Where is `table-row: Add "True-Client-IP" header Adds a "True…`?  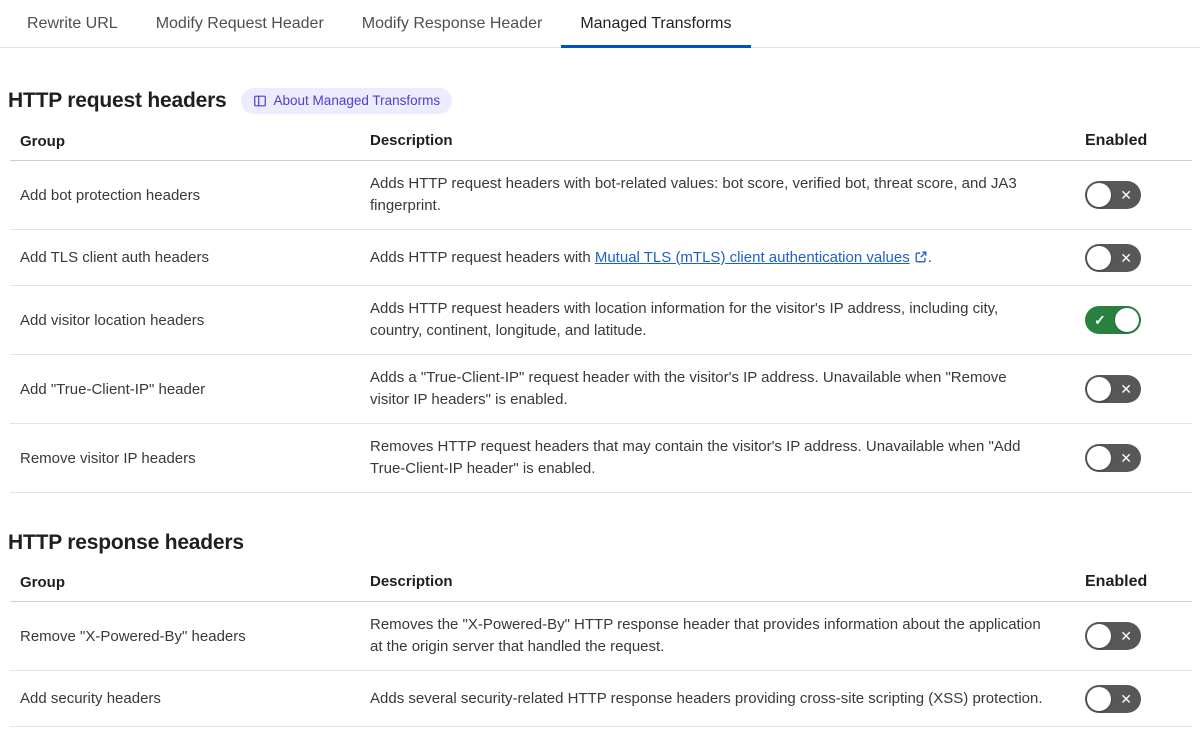
table-row: Add "True-Client-IP" header Adds a "True… is located at coordinates (601, 389).